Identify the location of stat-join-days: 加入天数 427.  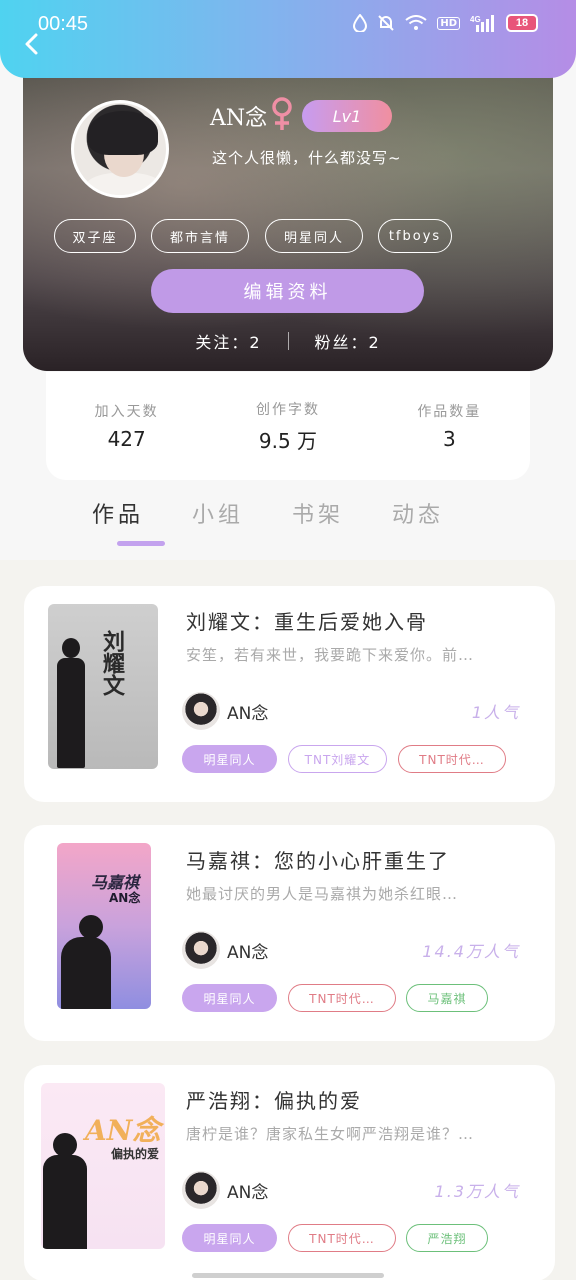
(127, 426).